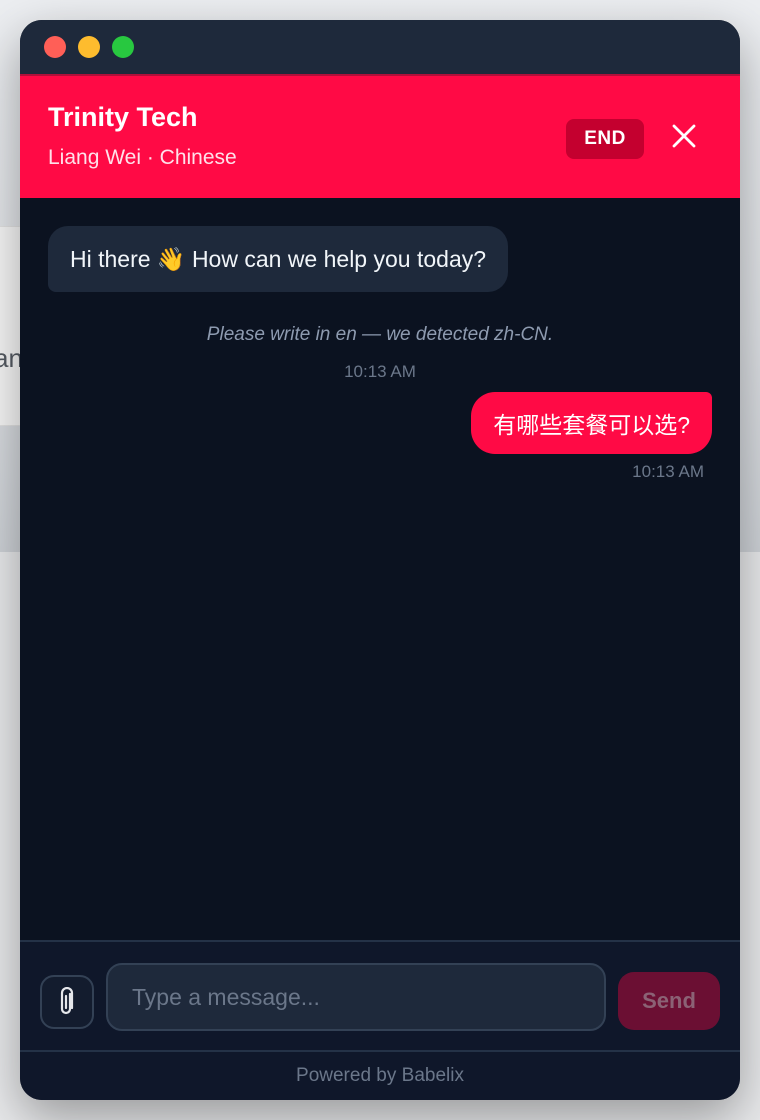  Describe the element at coordinates (123, 47) in the screenshot. I see `window-maximize-dot` at that location.